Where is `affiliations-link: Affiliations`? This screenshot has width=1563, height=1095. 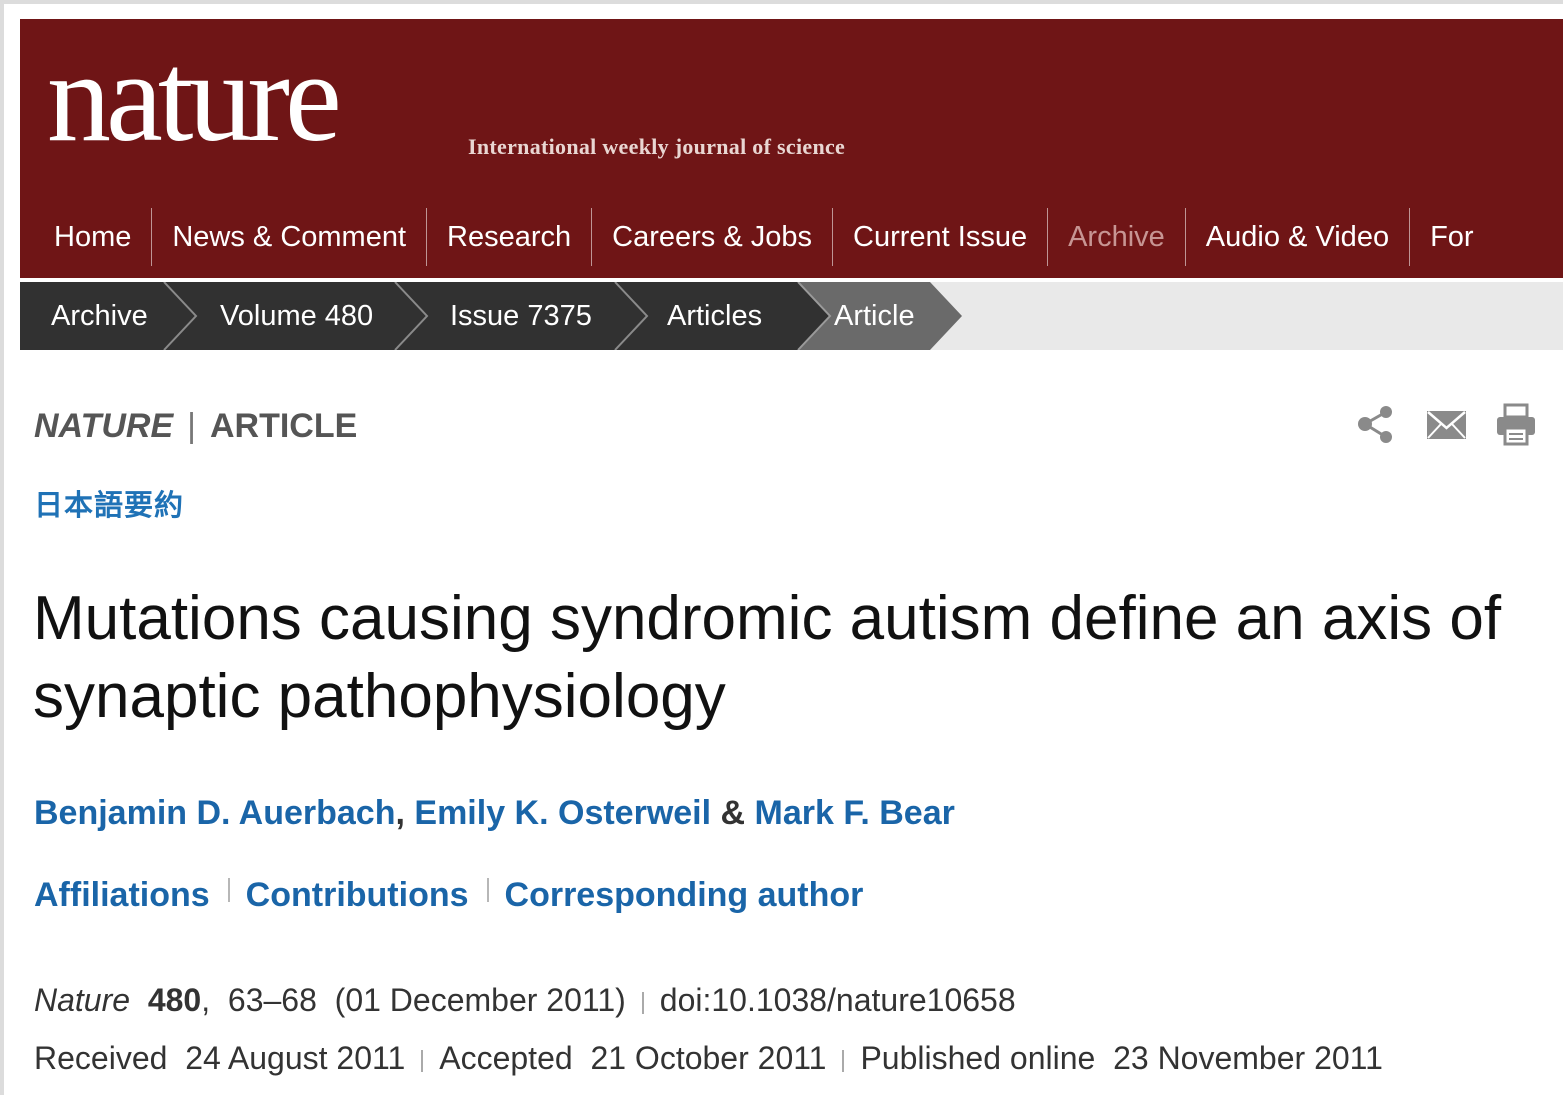
affiliations-link: Affiliations is located at coordinates (122, 895).